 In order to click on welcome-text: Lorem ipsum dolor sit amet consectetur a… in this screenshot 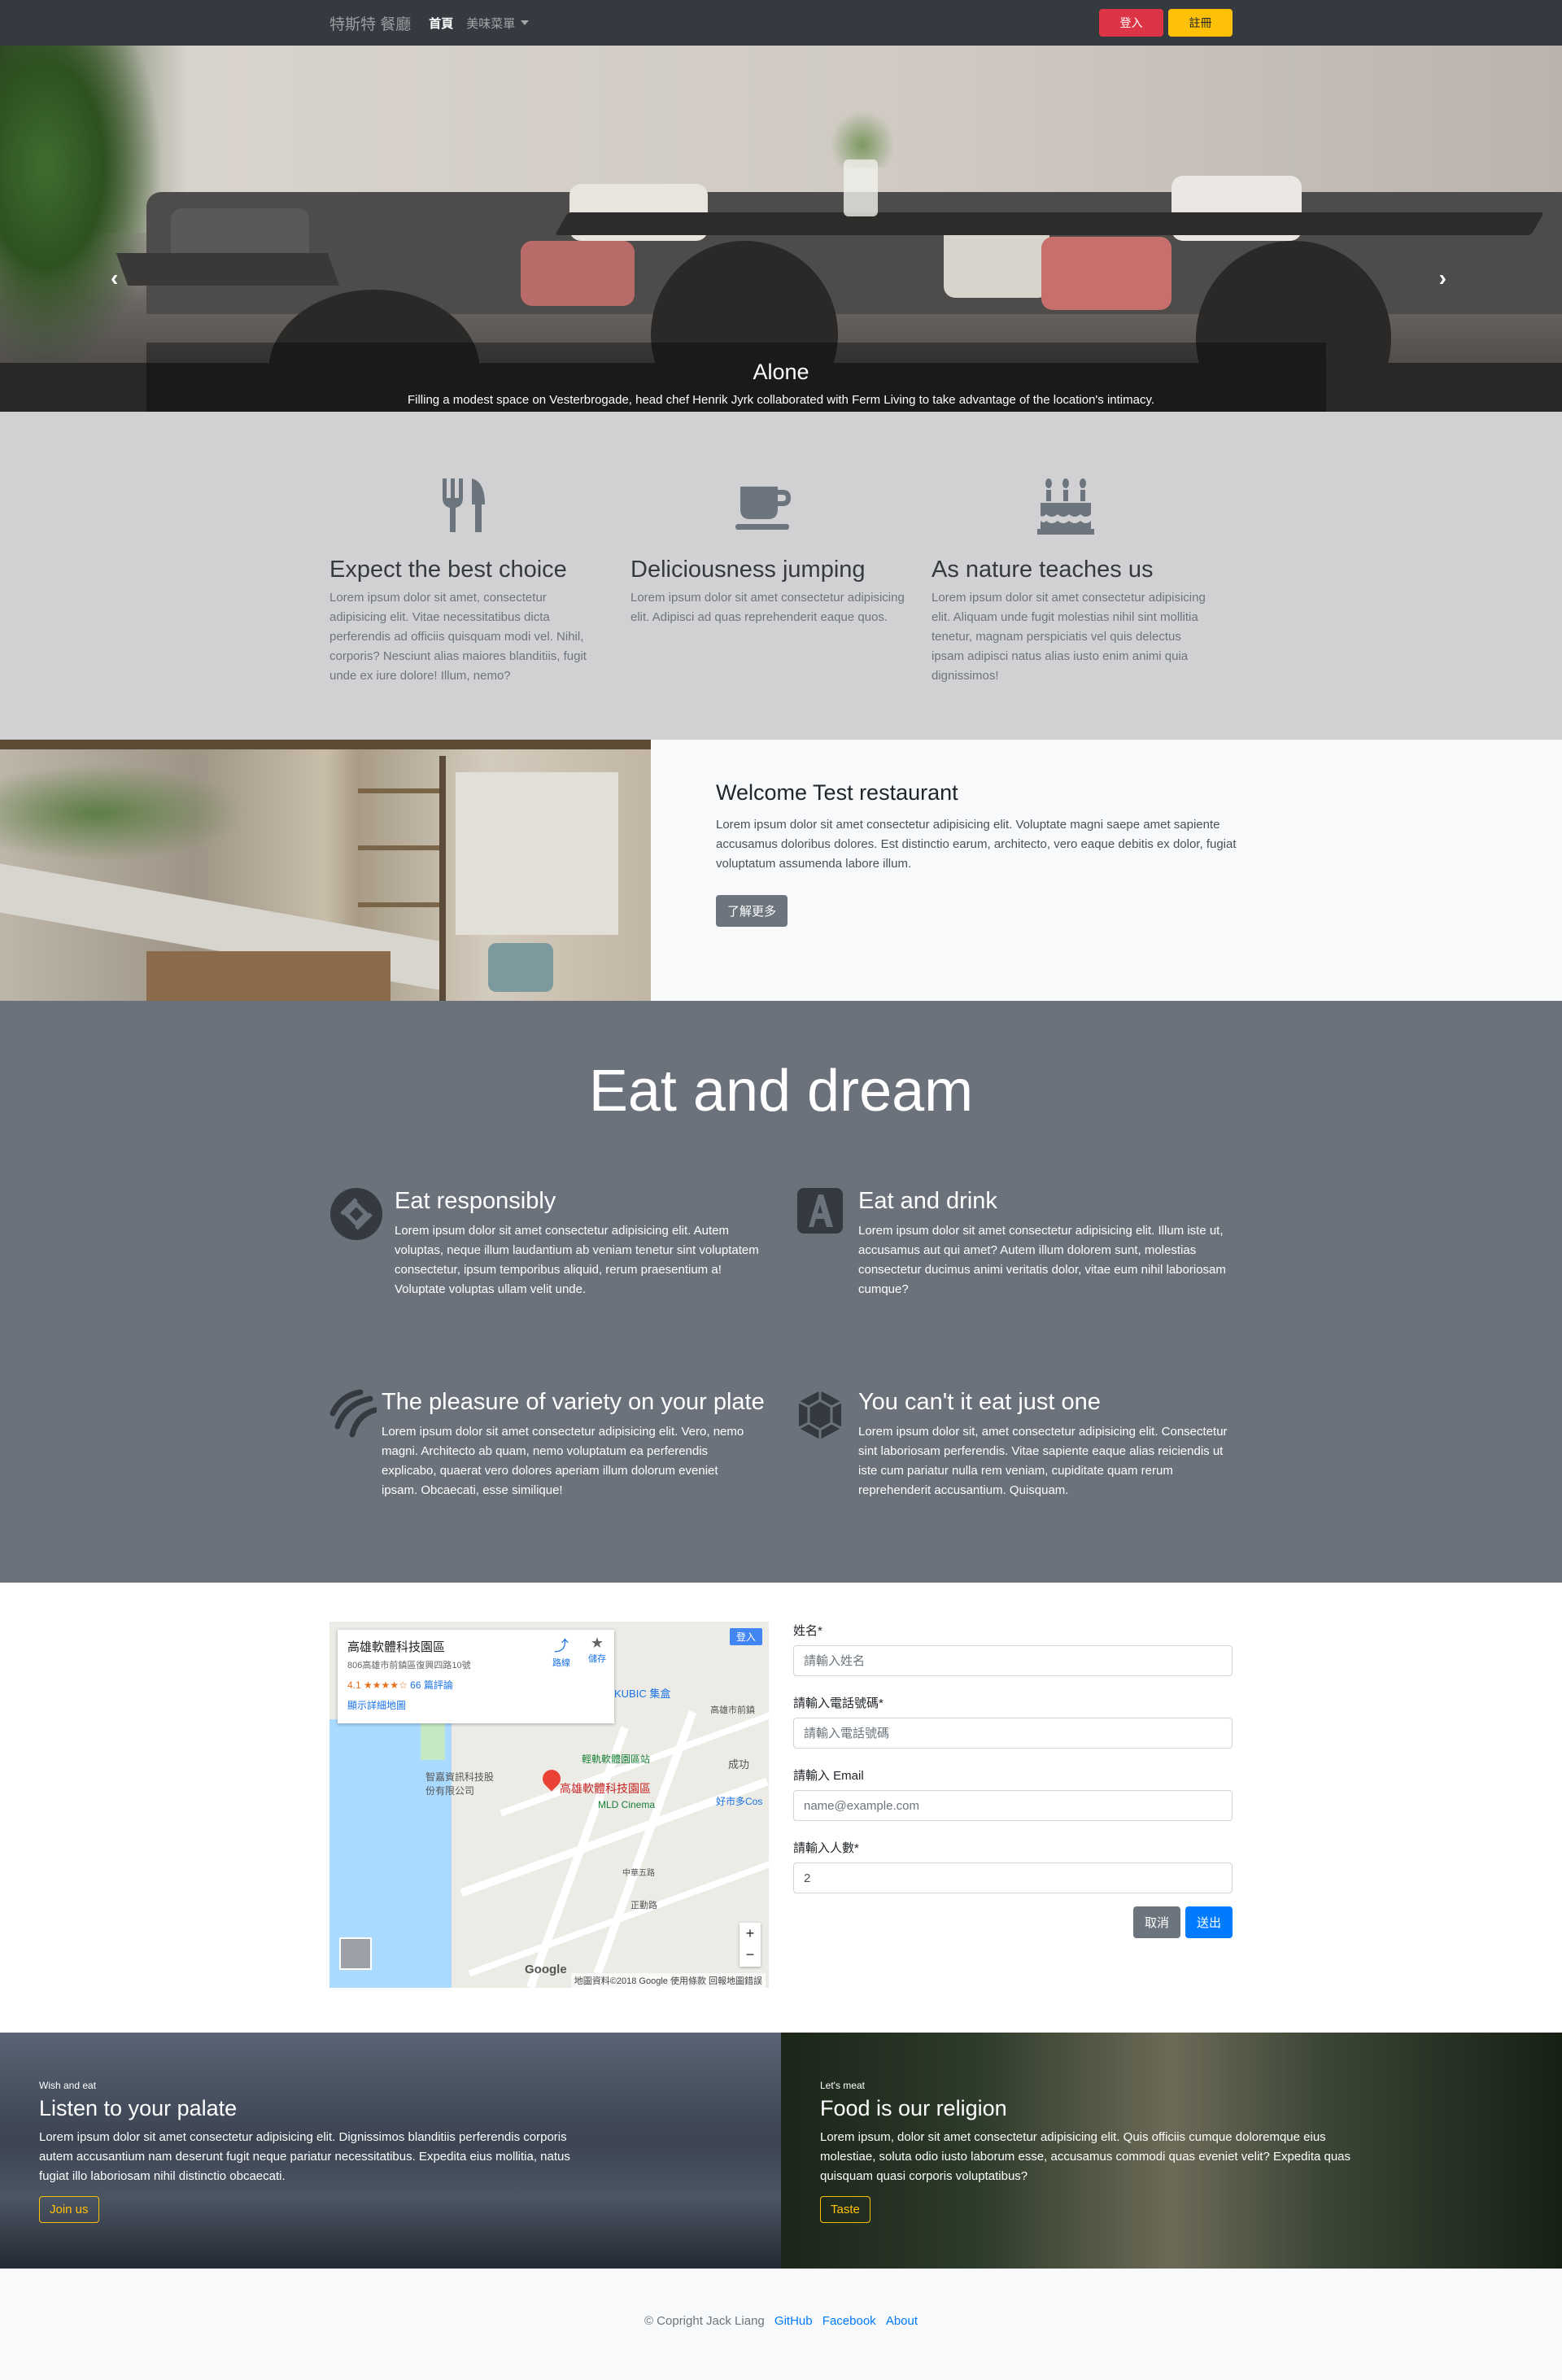, I will do `click(976, 844)`.